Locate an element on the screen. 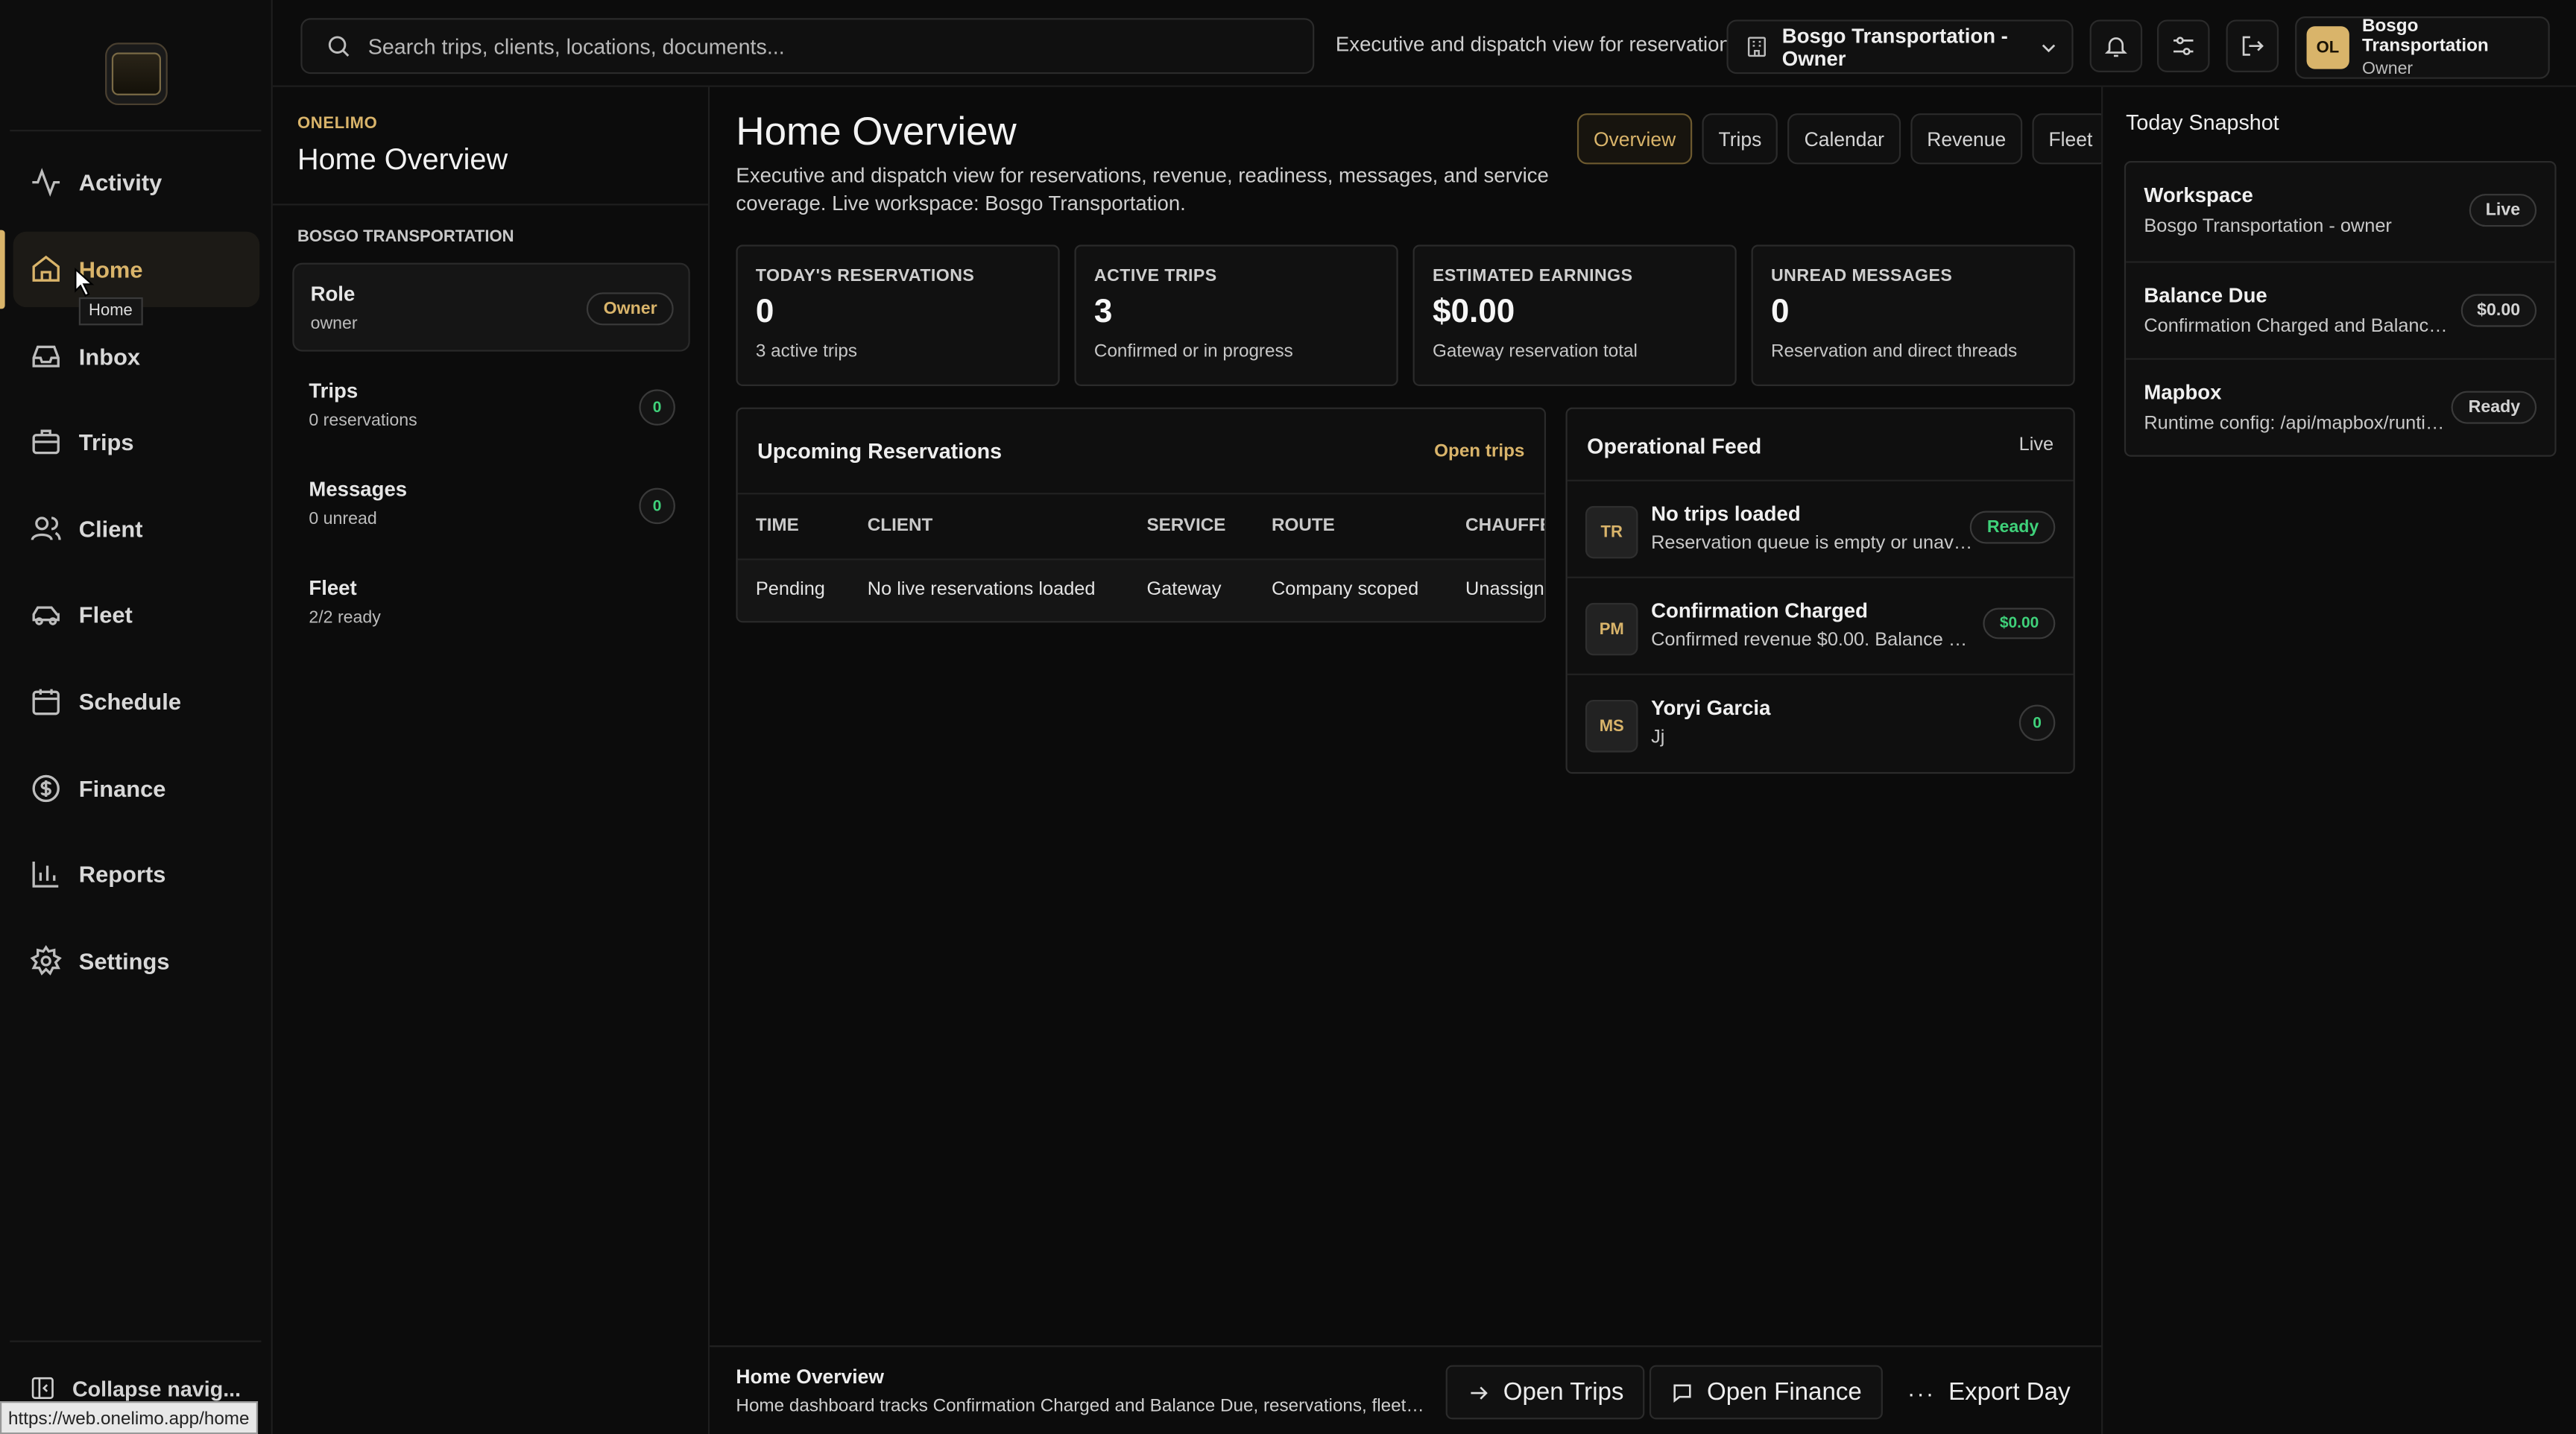 This screenshot has width=2576, height=1434. mouse-cursor-icon is located at coordinates (85, 282).